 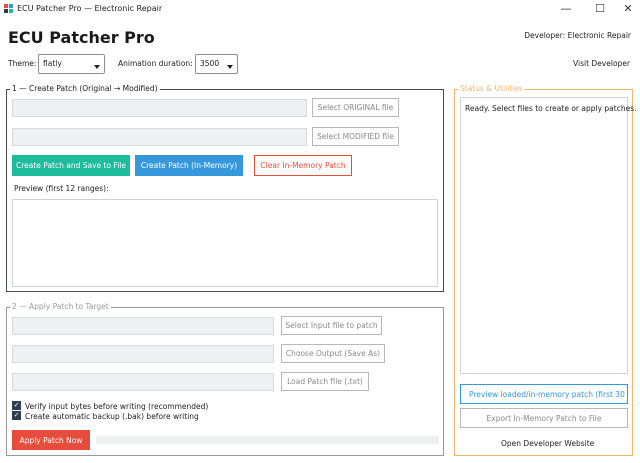 I want to click on choose-output-button: Choose Output (Save As), so click(x=333, y=353).